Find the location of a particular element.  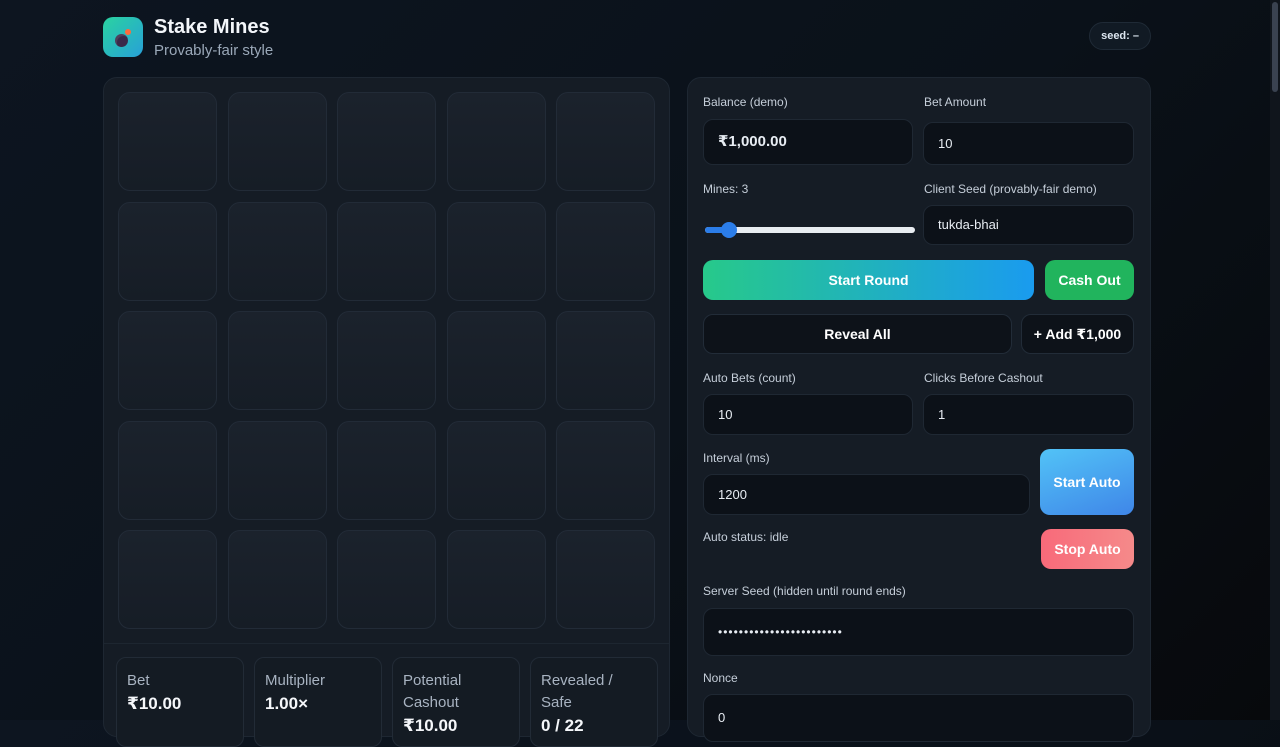

seed-badge: seed: – is located at coordinates (1120, 36).